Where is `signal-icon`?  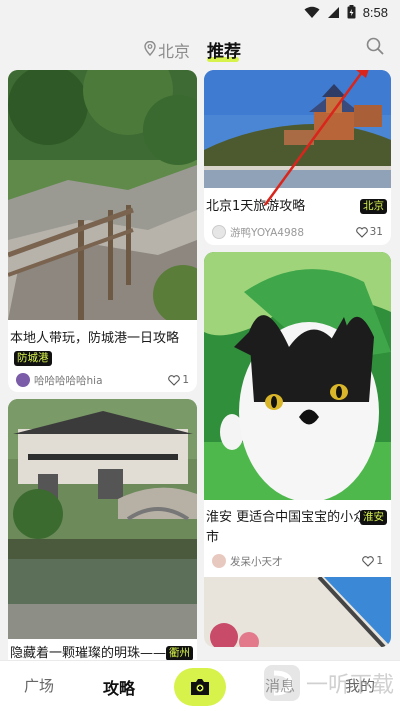
signal-icon is located at coordinates (333, 12).